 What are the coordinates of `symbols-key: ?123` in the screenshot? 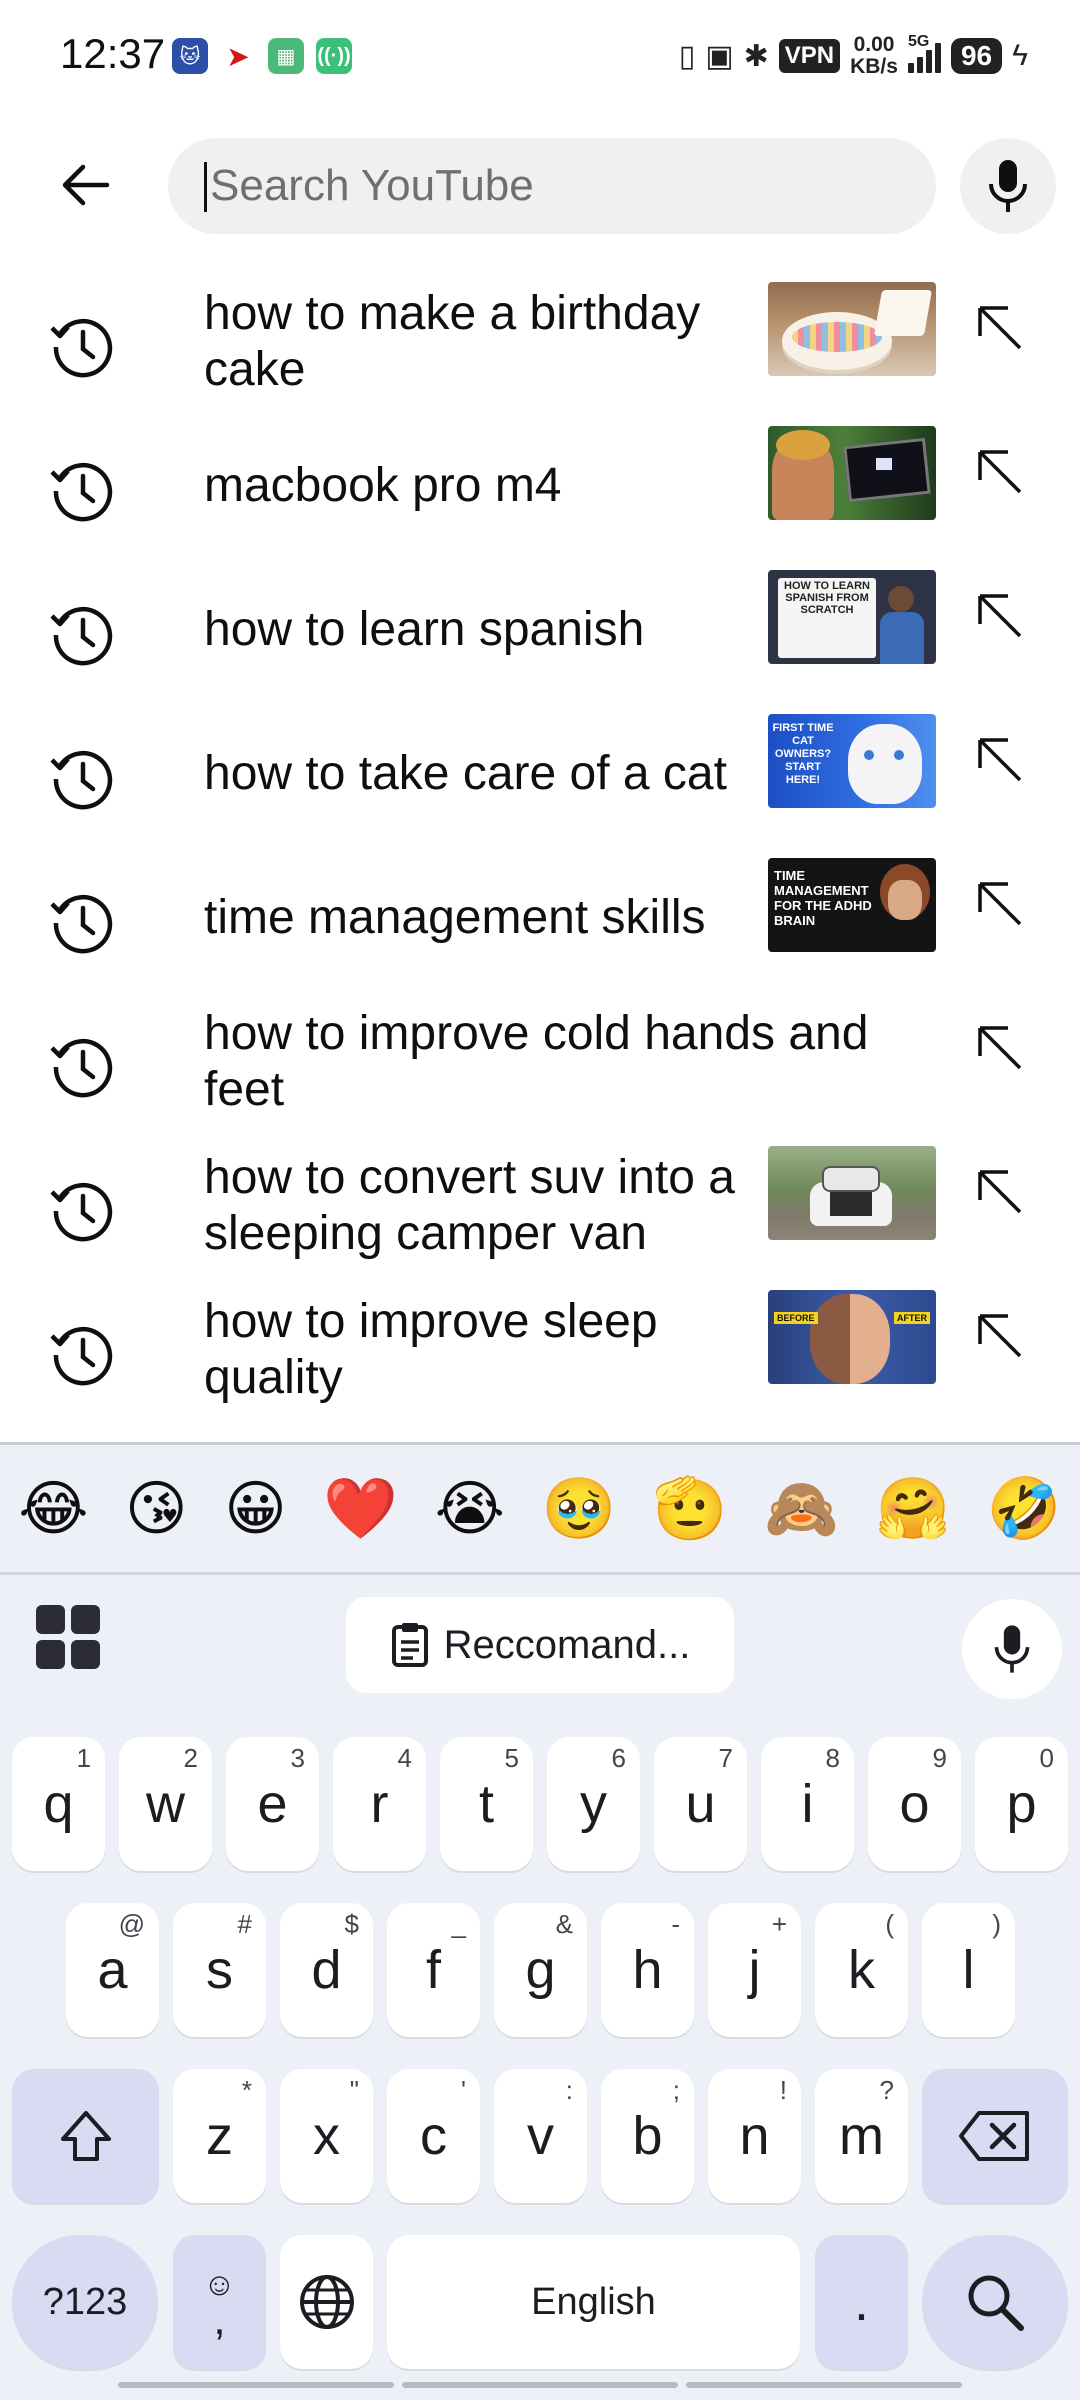 It's located at (85, 2302).